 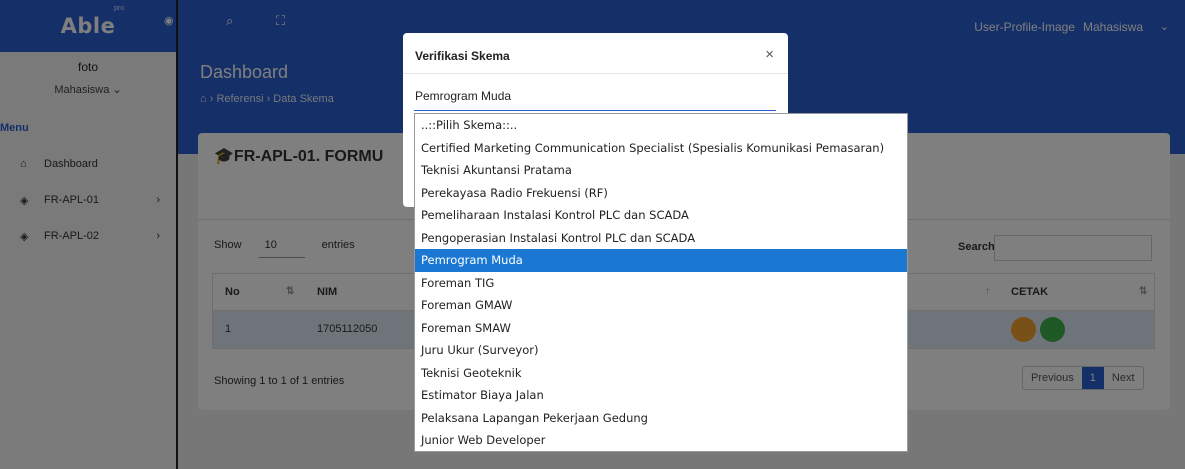 What do you see at coordinates (661, 305) in the screenshot?
I see `dropdown-option: Foreman GMAW` at bounding box center [661, 305].